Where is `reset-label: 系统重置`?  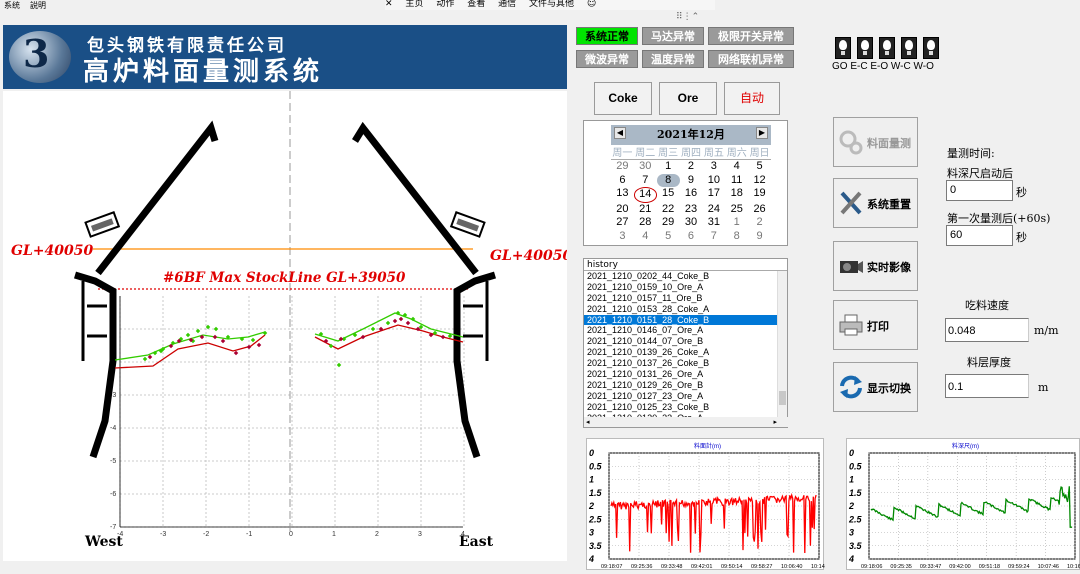
reset-label: 系统重置 is located at coordinates (889, 204).